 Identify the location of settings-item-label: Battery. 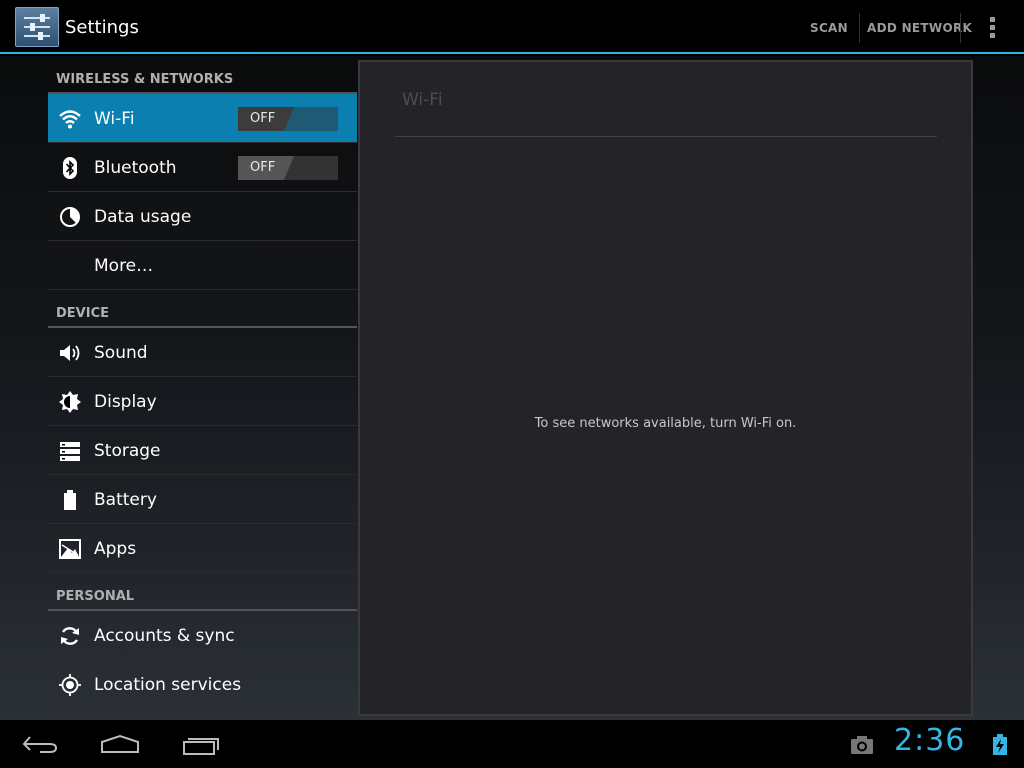
(125, 500).